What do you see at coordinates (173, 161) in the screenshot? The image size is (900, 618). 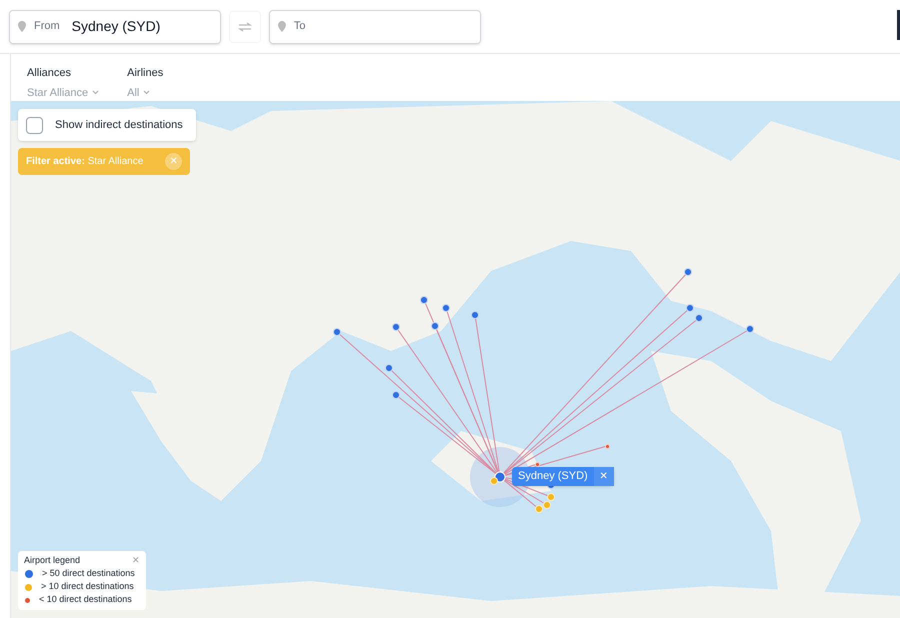 I see `clear-filter-button: ✕` at bounding box center [173, 161].